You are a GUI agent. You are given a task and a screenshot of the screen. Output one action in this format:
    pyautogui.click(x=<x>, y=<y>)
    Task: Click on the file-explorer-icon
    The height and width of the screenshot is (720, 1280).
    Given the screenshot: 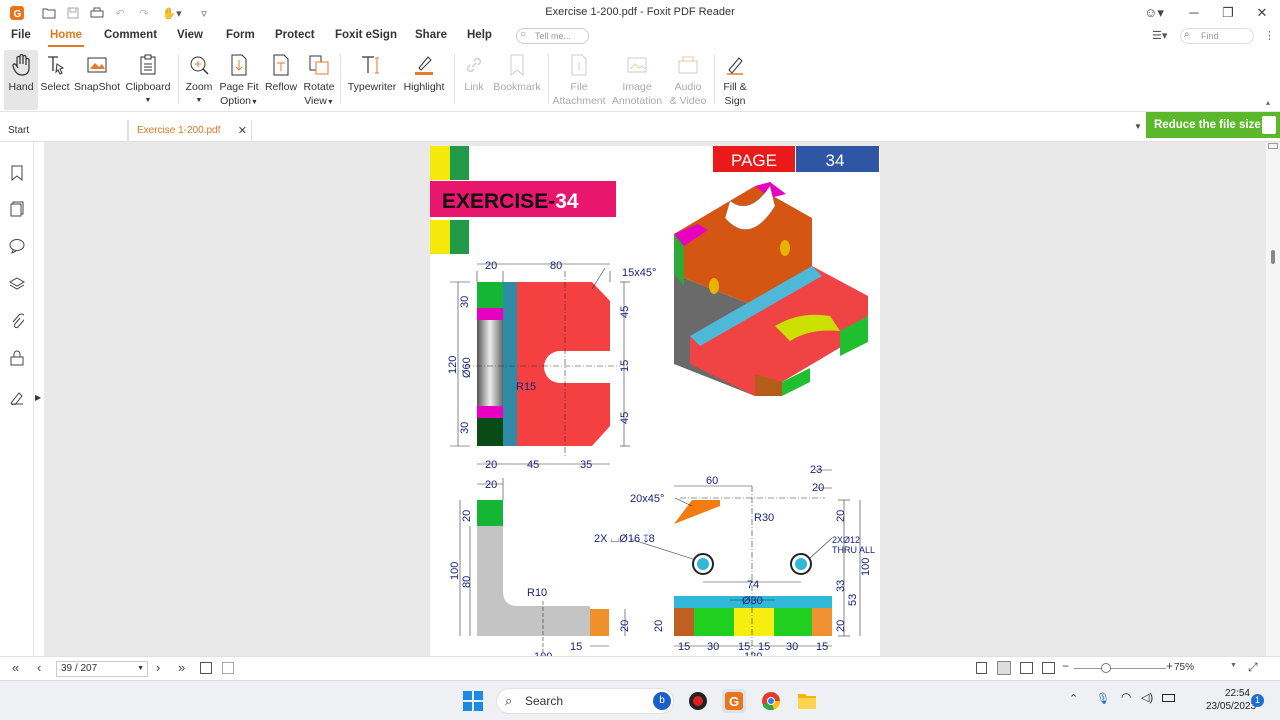 What is the action you would take?
    pyautogui.click(x=807, y=701)
    